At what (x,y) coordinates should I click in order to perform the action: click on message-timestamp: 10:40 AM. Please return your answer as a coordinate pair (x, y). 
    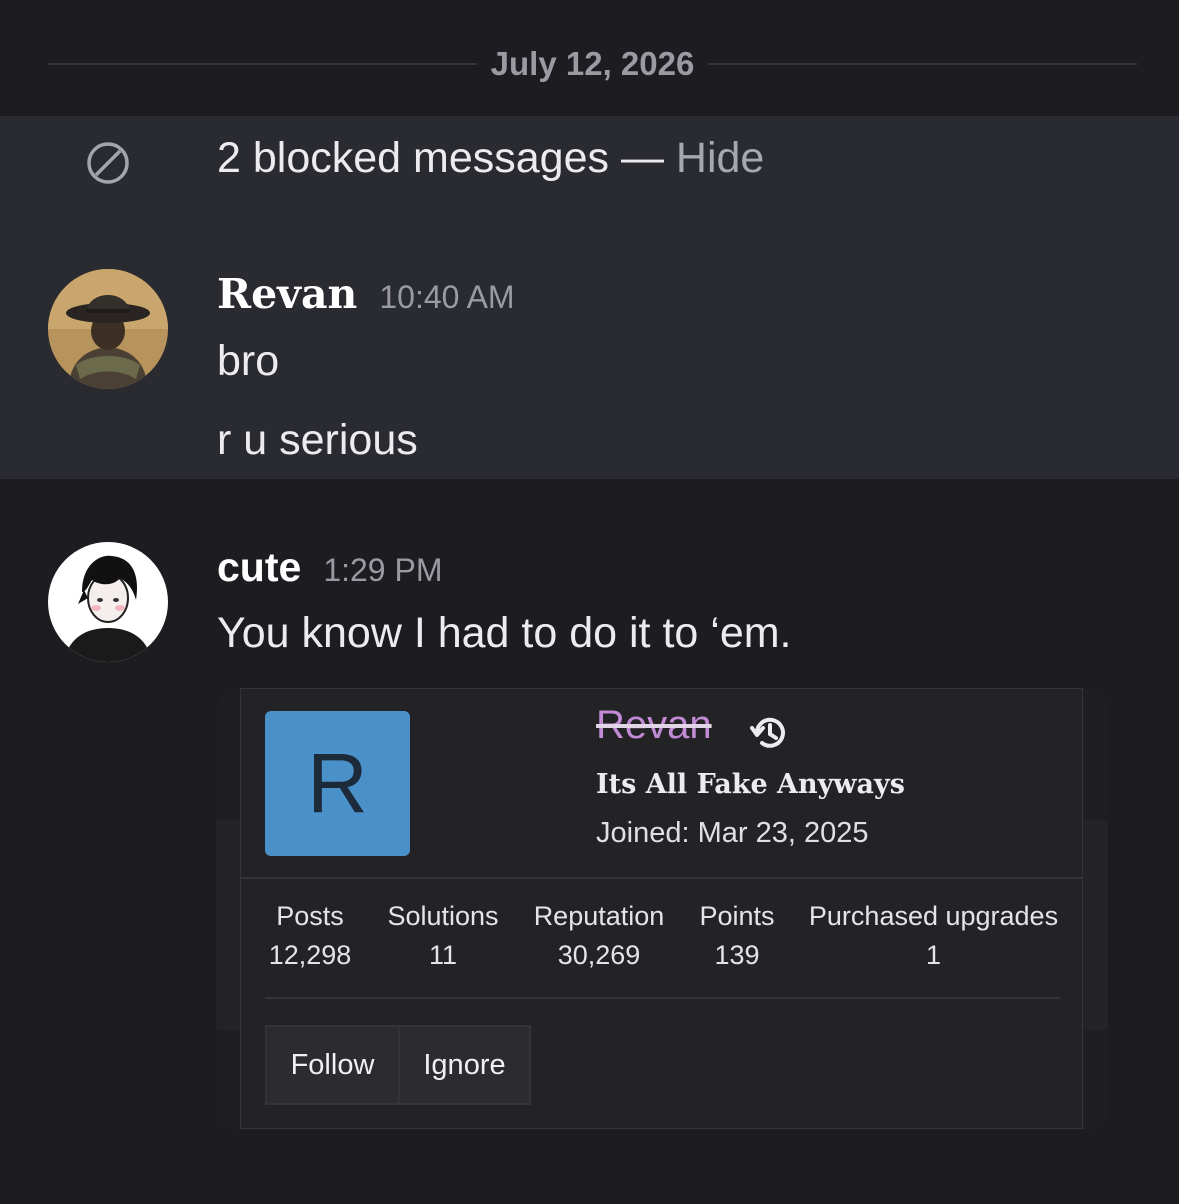
    Looking at the image, I should click on (447, 297).